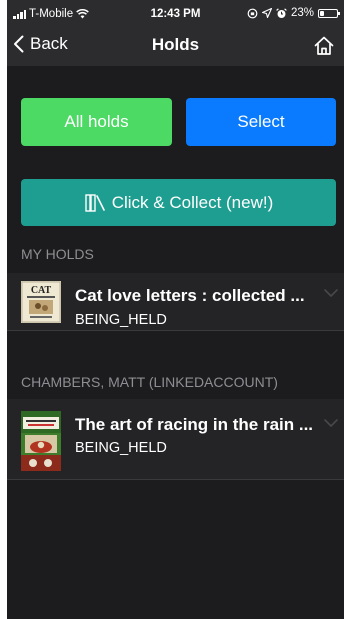  Describe the element at coordinates (192, 202) in the screenshot. I see `click-and-collect-label: Click & Collect (new!)` at that location.